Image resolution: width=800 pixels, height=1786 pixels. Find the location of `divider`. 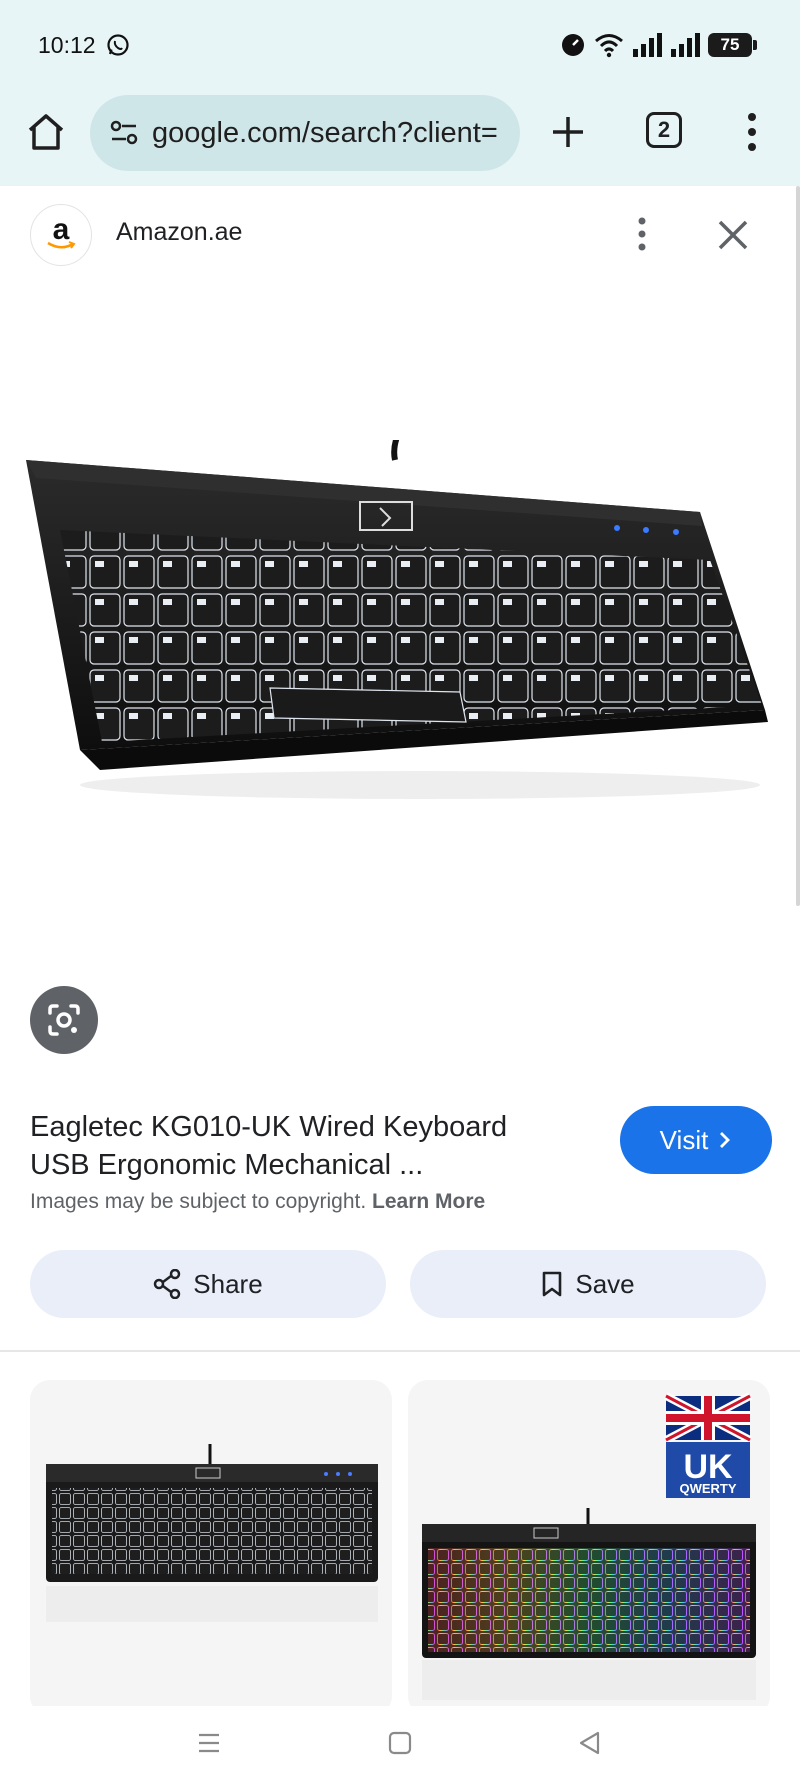

divider is located at coordinates (400, 1351).